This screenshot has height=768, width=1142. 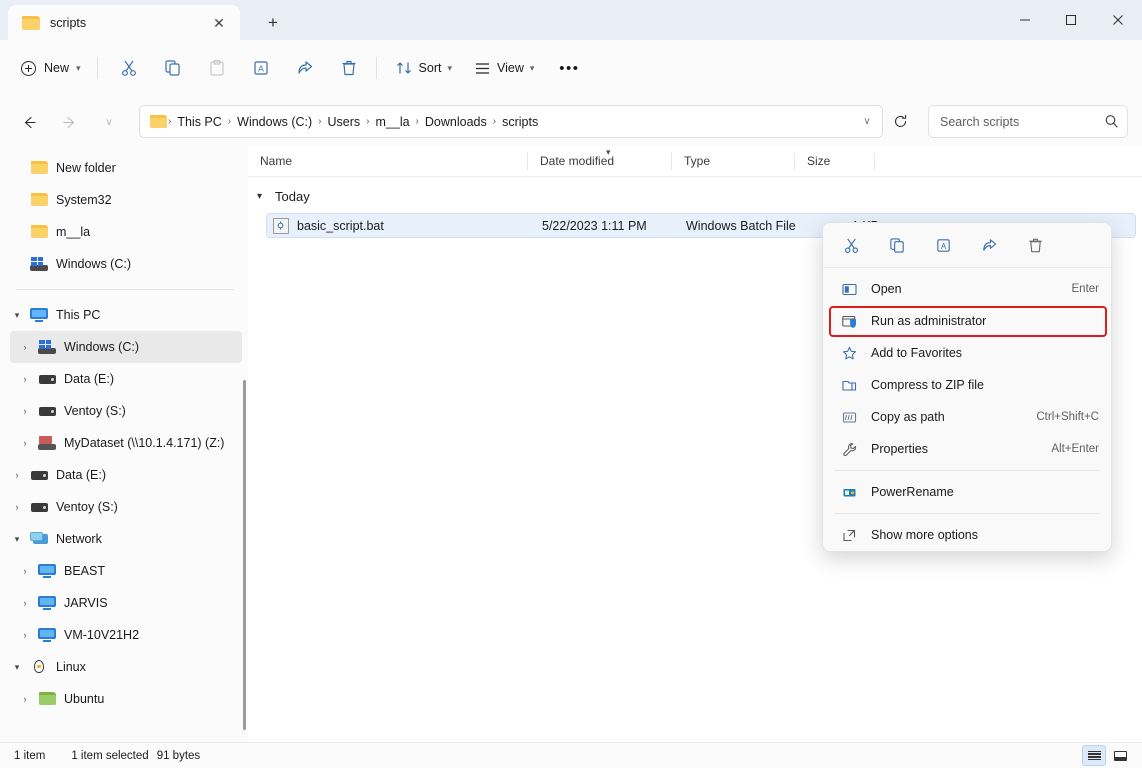 I want to click on sidebar-item-mydataset-z: › MyDataset (\\10.1.4.171) (Z:), so click(x=126, y=443).